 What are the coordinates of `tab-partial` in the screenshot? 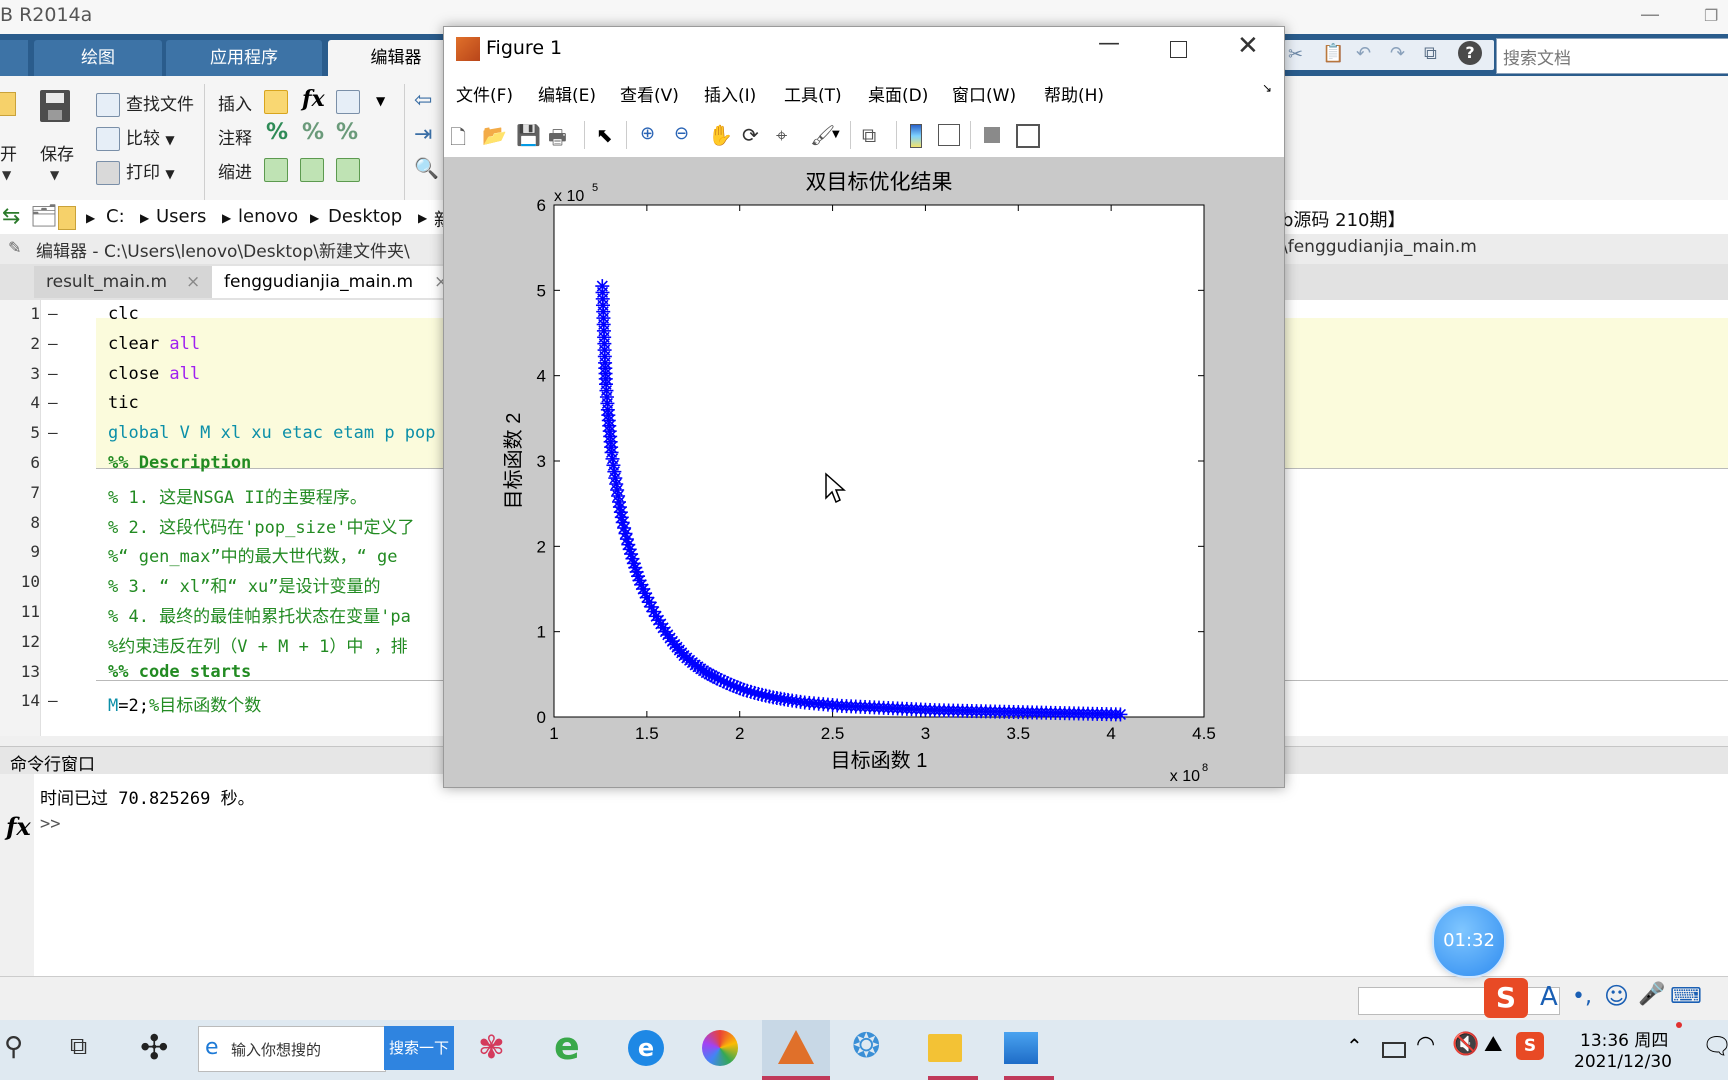 It's located at (14, 58).